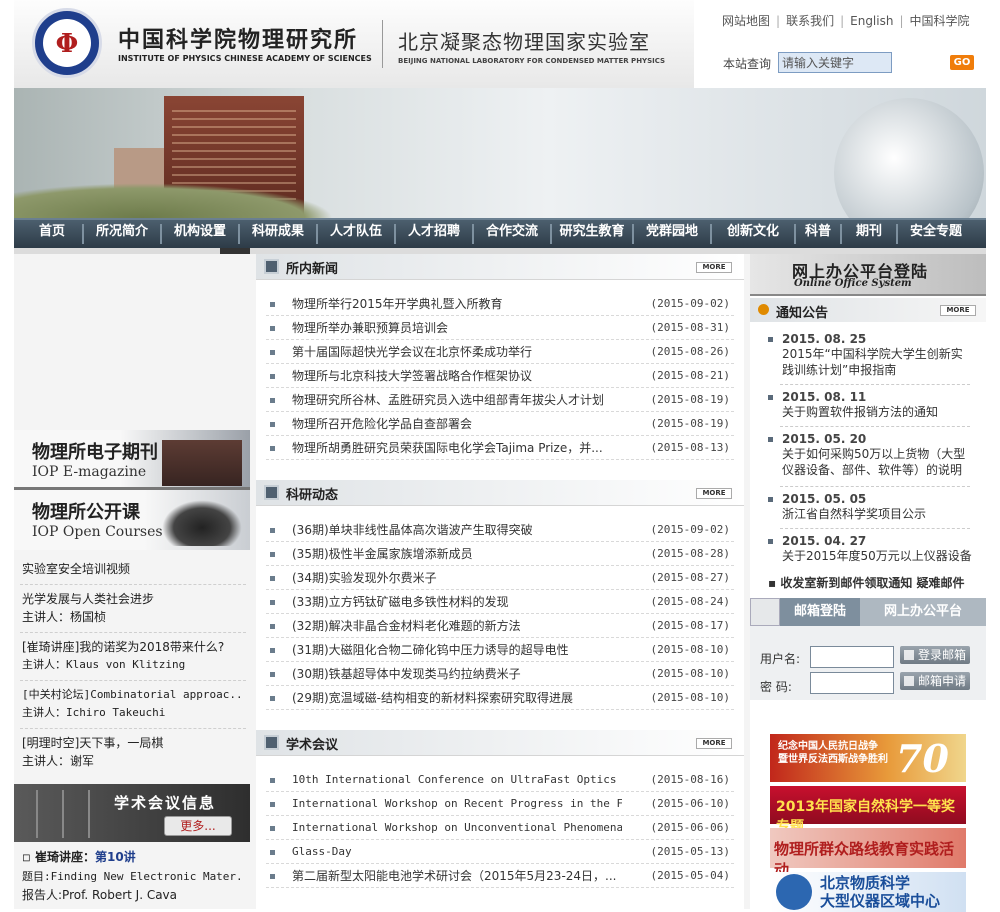 This screenshot has width=1000, height=912. What do you see at coordinates (133, 569) in the screenshot?
I see `course-link: 实验室安全培训视频` at bounding box center [133, 569].